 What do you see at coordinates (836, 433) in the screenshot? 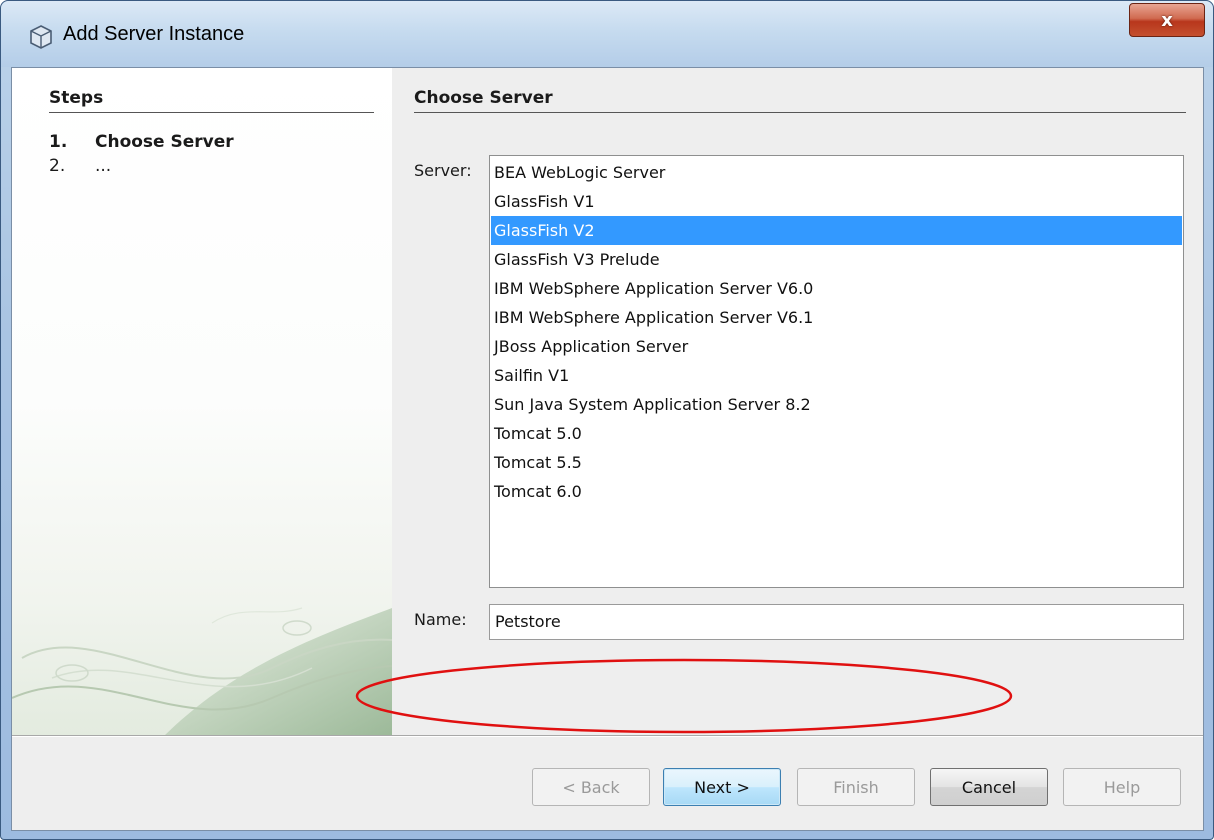
I see `server-option: Tomcat 5.0` at bounding box center [836, 433].